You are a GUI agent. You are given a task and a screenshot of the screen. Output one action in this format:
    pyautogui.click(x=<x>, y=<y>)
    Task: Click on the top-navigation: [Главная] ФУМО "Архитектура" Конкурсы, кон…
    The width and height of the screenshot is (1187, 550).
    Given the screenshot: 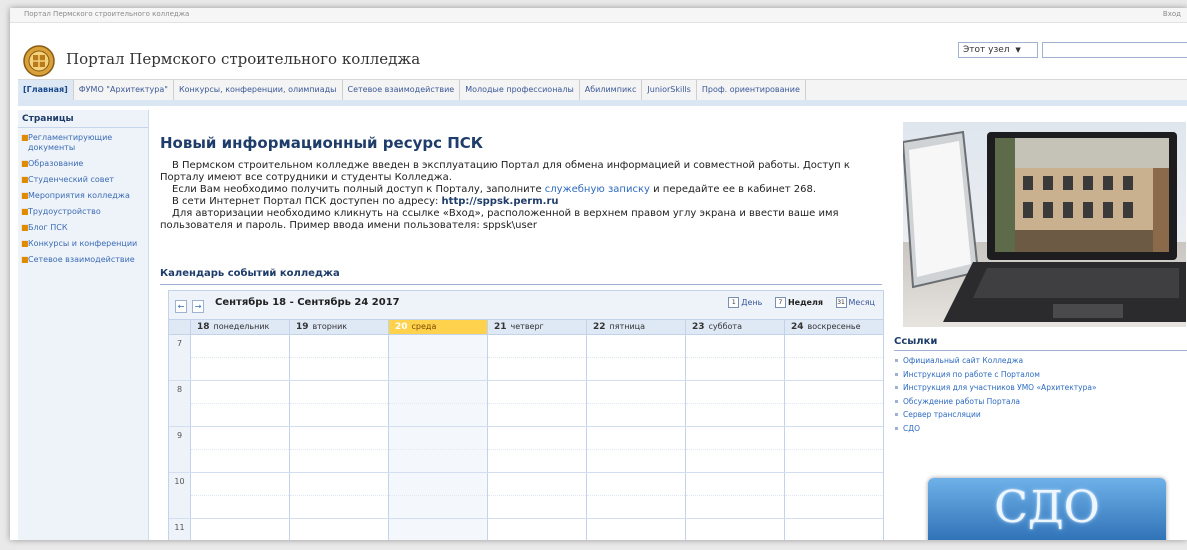 What is the action you would take?
    pyautogui.click(x=602, y=90)
    